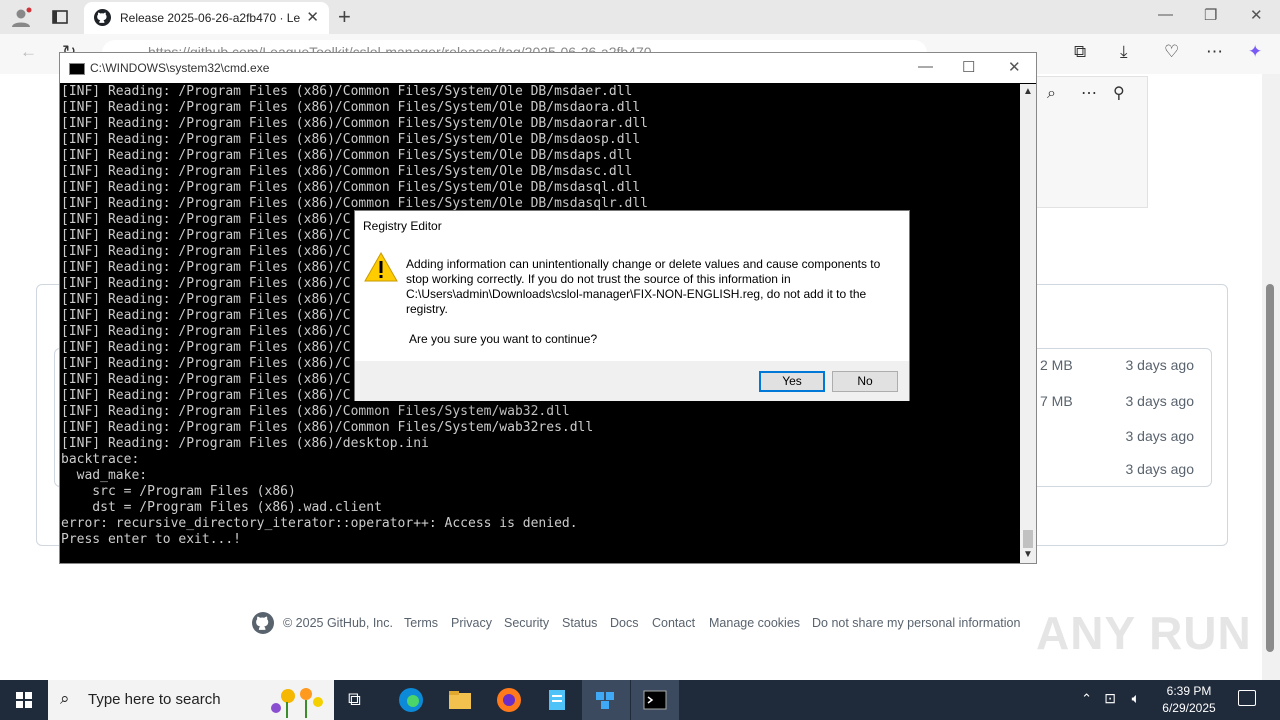  Describe the element at coordinates (503, 339) in the screenshot. I see `dialog-question: Are you sure you want to continue?` at that location.